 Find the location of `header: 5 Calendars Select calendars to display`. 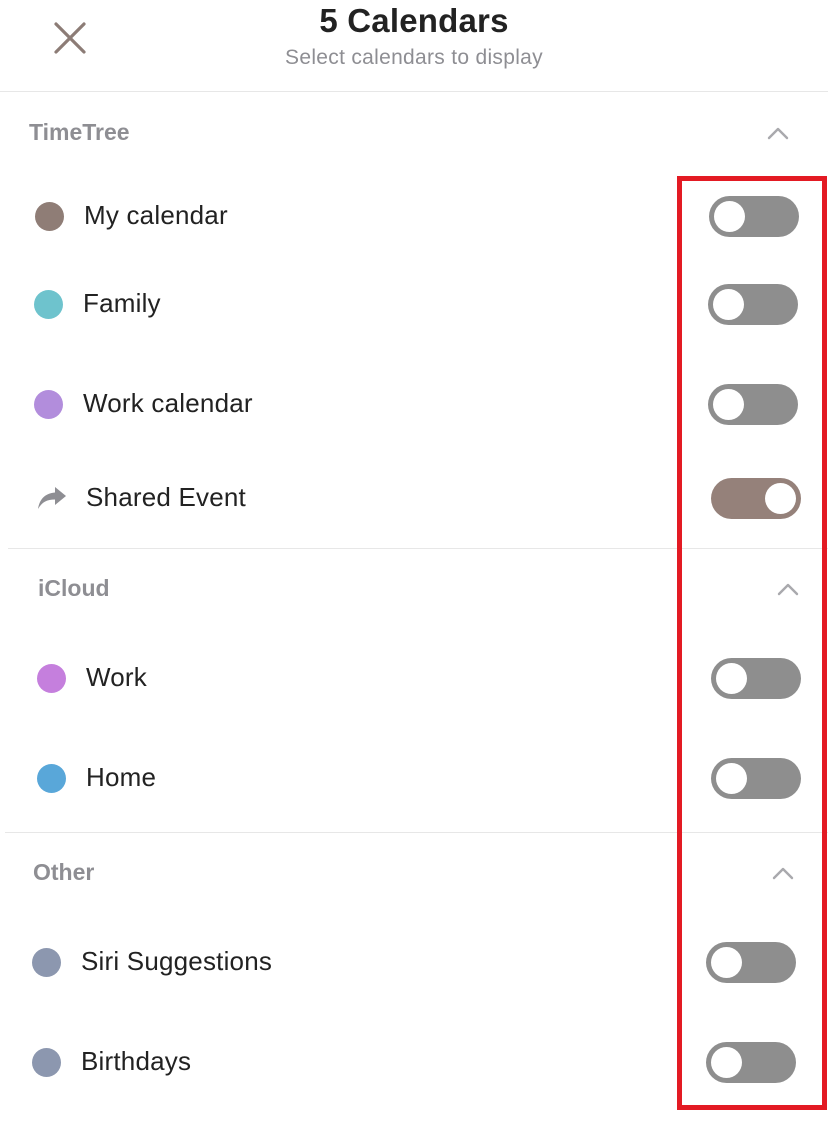

header: 5 Calendars Select calendars to display is located at coordinates (414, 46).